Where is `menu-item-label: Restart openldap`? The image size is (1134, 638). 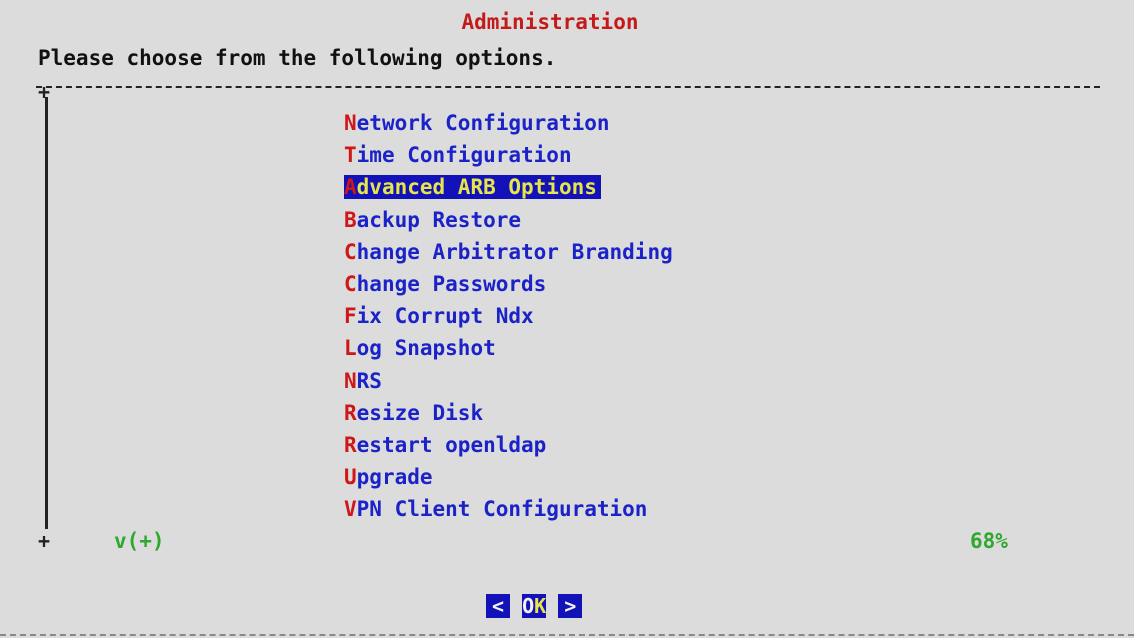 menu-item-label: Restart openldap is located at coordinates (445, 445).